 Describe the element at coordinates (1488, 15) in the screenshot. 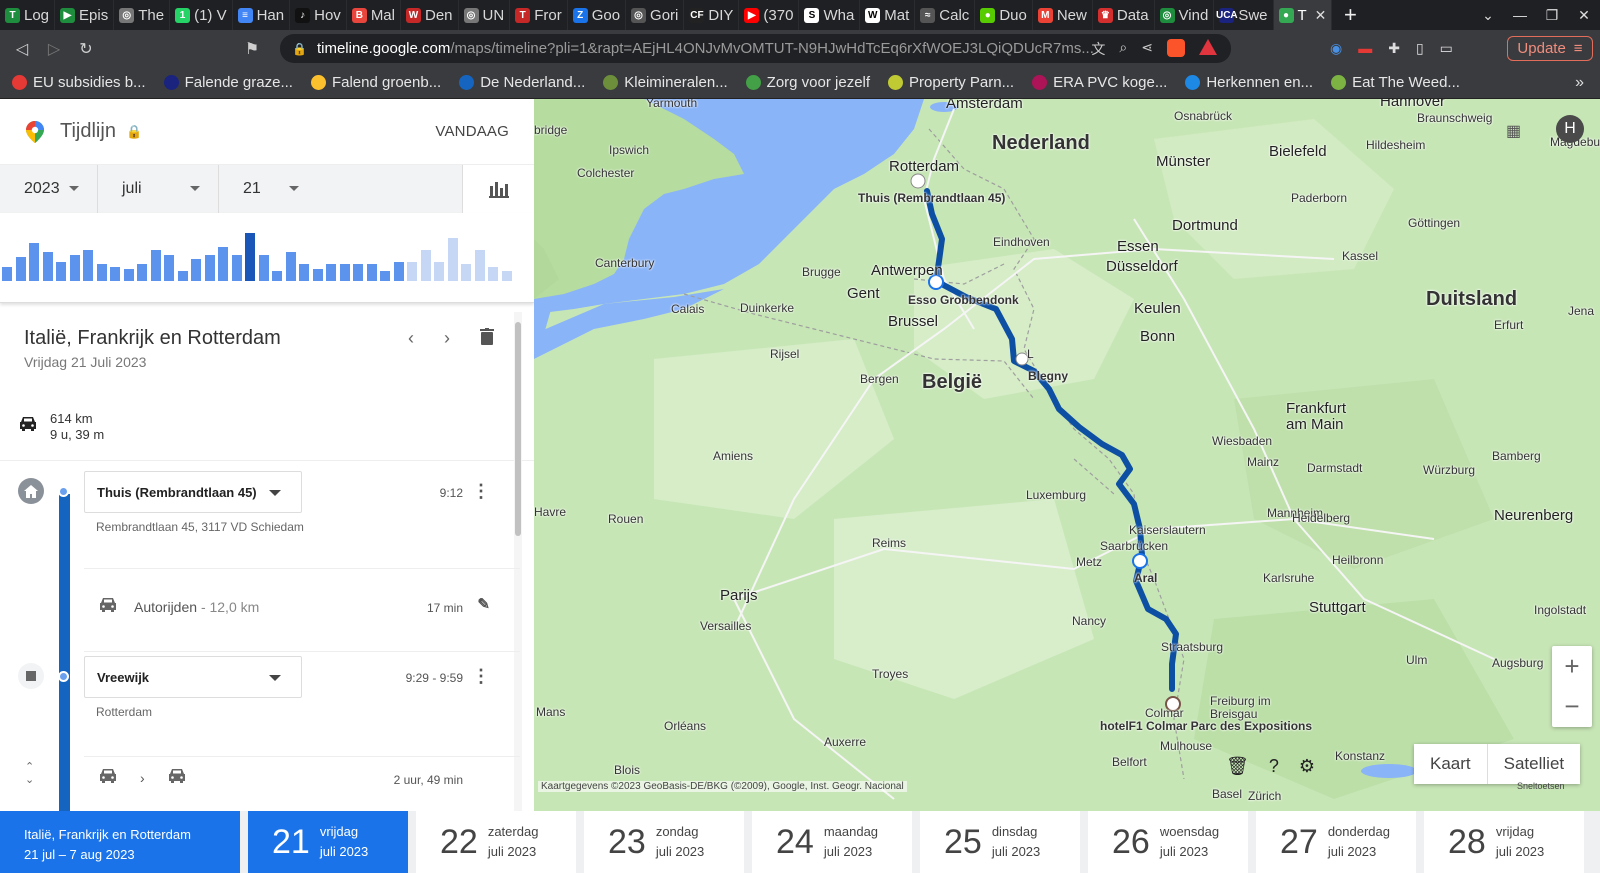

I see `tab-search-icon: ⌄` at that location.